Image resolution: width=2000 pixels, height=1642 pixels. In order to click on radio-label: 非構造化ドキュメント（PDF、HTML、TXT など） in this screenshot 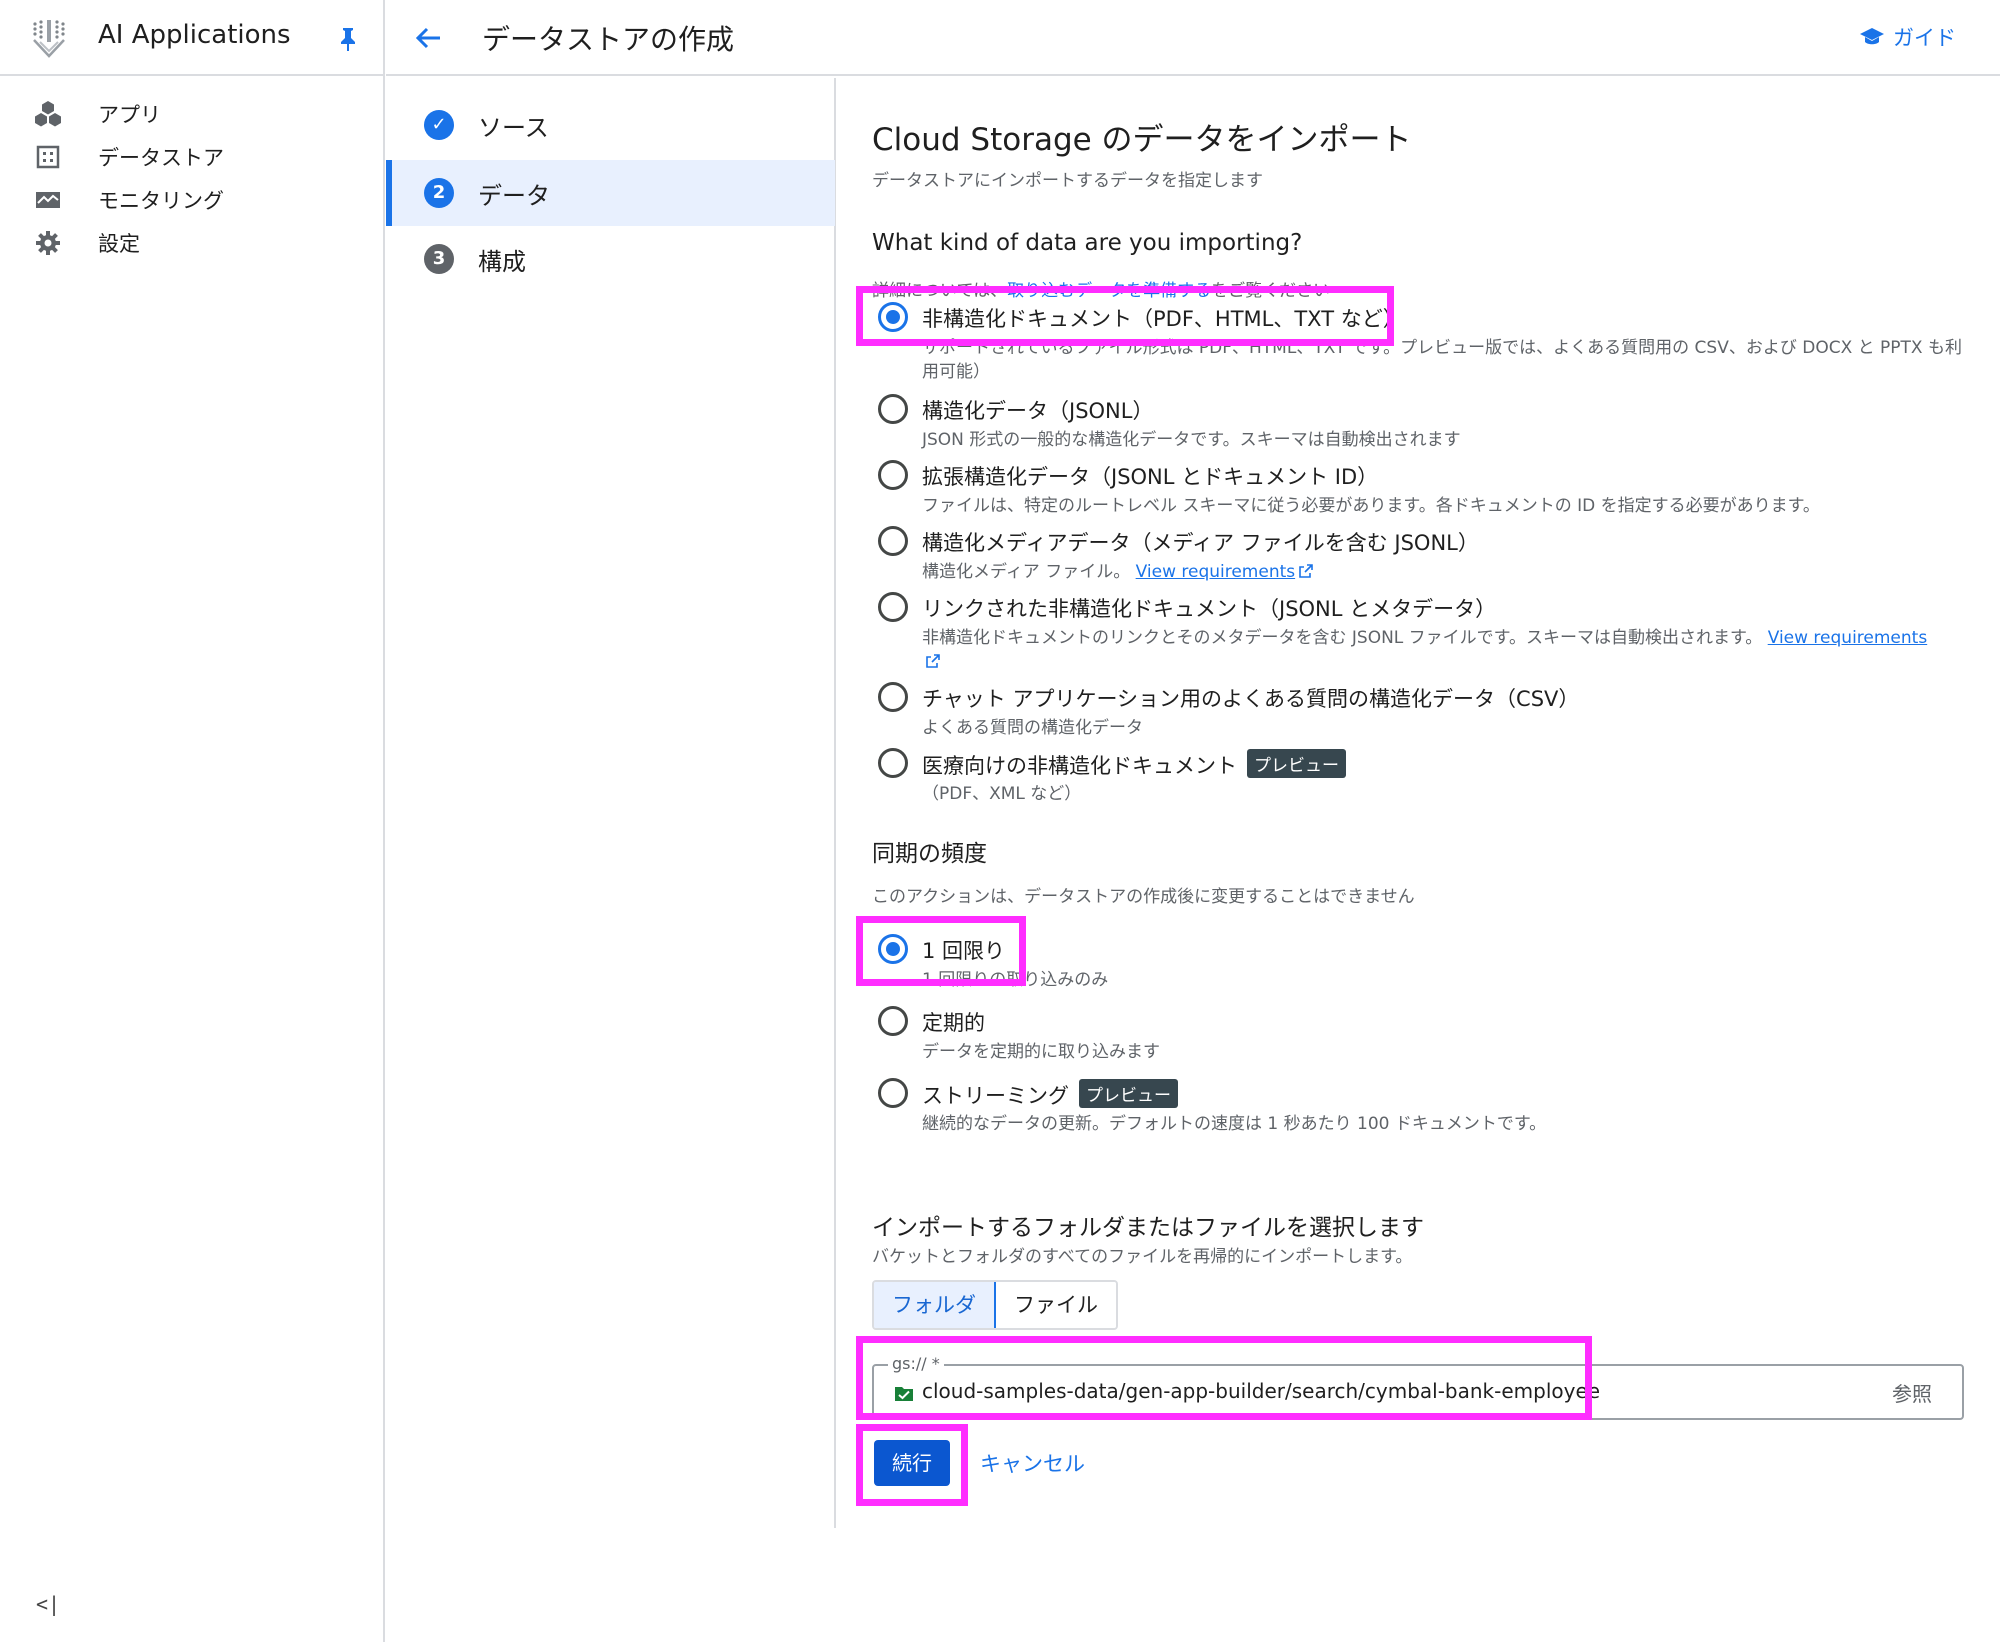, I will do `click(1163, 319)`.